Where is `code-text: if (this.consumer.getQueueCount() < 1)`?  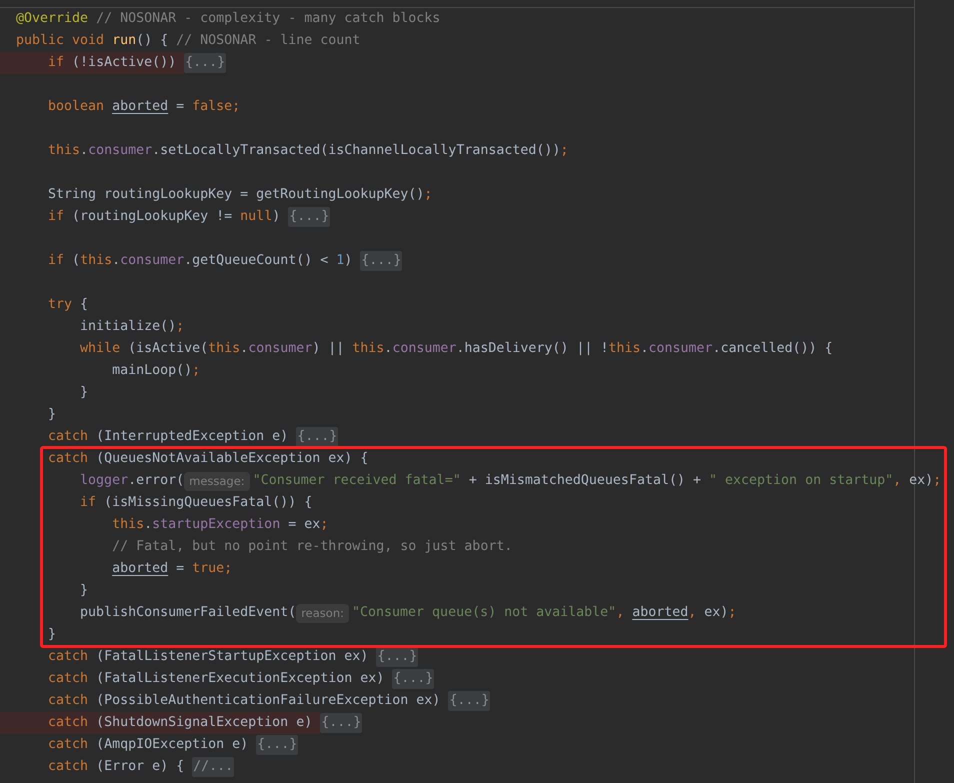
code-text: if (this.consumer.getQueueCount() < 1) is located at coordinates (200, 261).